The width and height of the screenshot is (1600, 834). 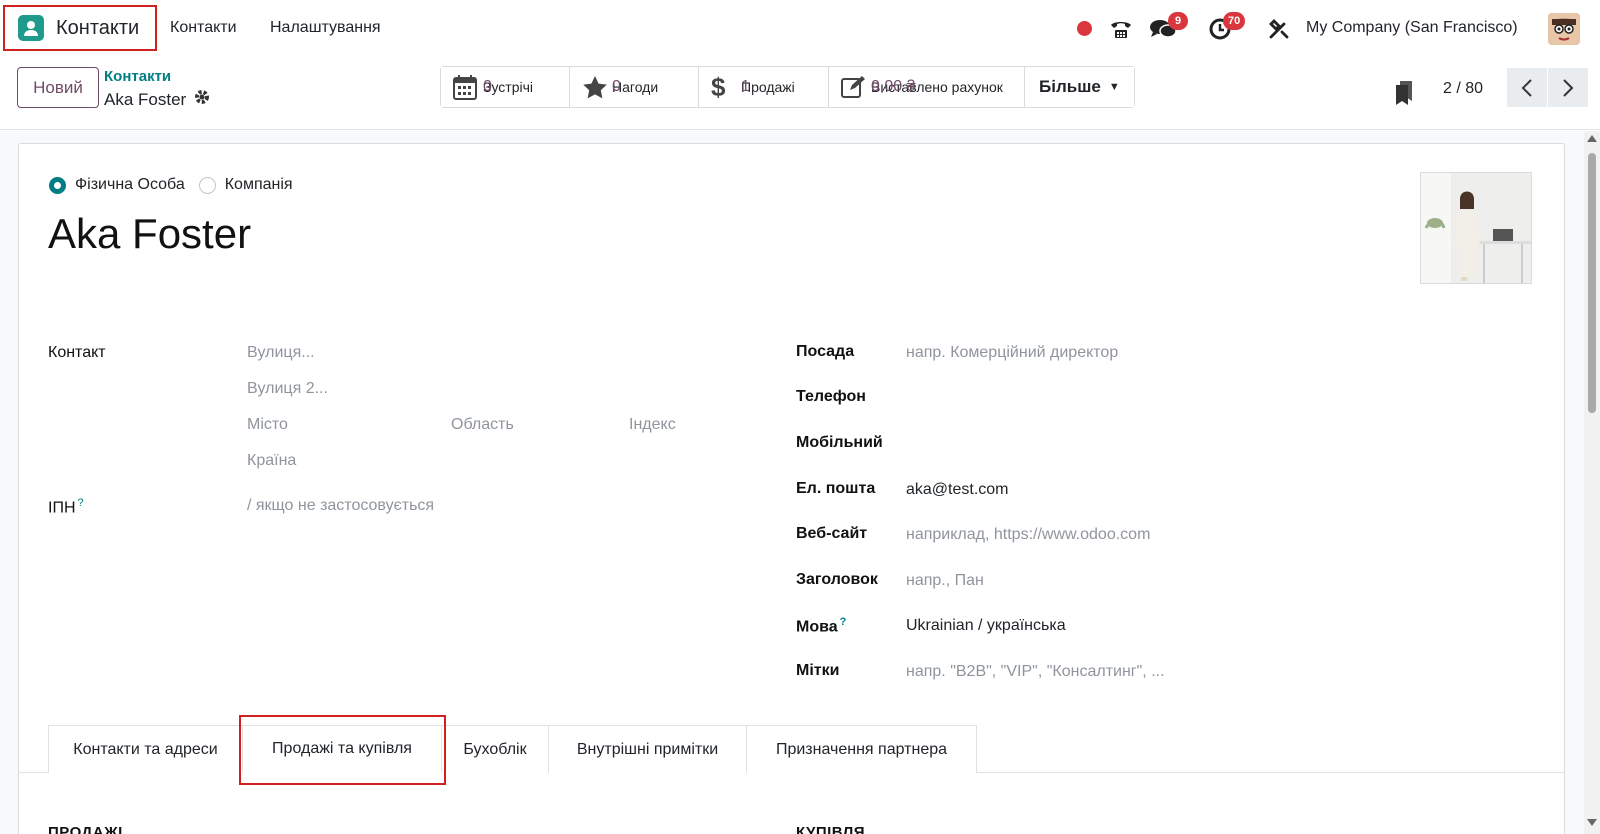 What do you see at coordinates (1279, 31) in the screenshot?
I see `debug-tools-icon` at bounding box center [1279, 31].